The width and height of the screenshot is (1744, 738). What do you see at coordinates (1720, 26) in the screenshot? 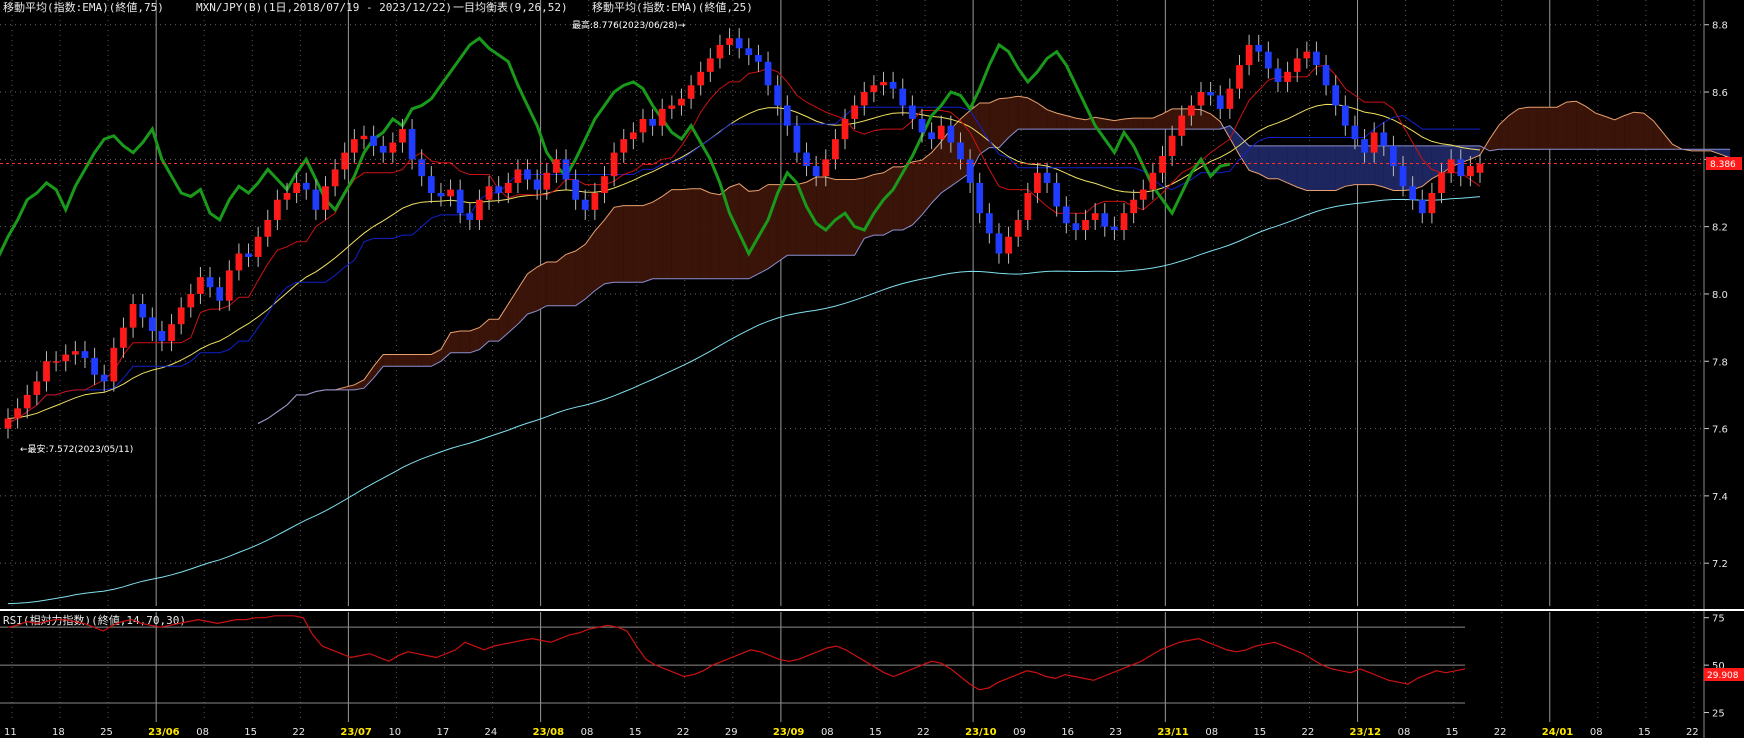
I see `y-tick-label: 8.8` at bounding box center [1720, 26].